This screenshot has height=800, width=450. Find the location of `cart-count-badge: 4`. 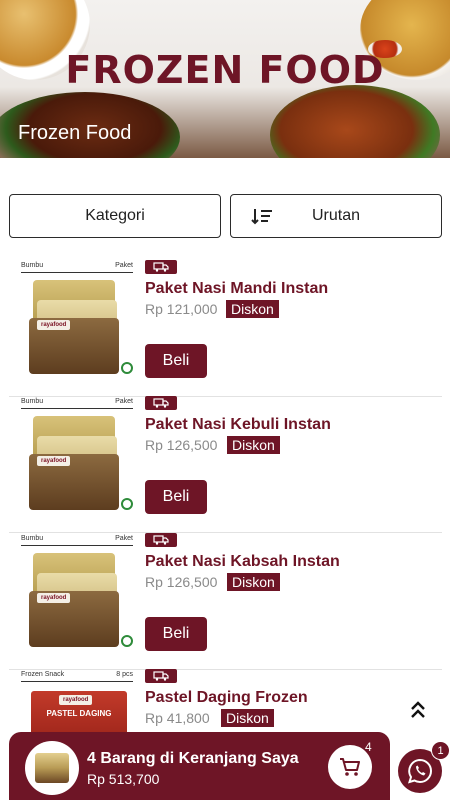

cart-count-badge: 4 is located at coordinates (368, 747).